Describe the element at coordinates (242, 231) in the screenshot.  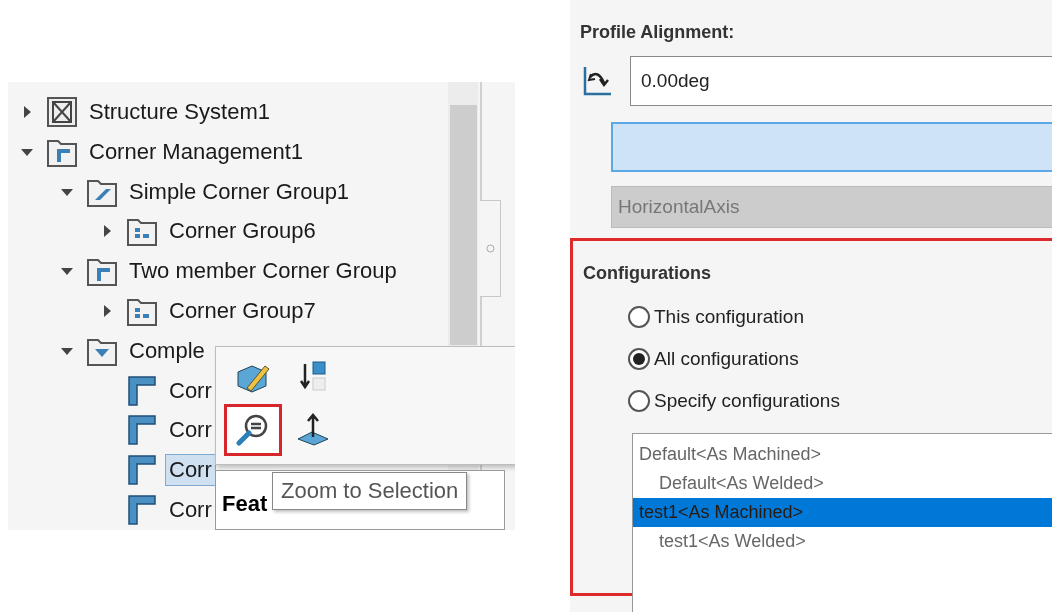
I see `tree-item: Corner Group6` at that location.